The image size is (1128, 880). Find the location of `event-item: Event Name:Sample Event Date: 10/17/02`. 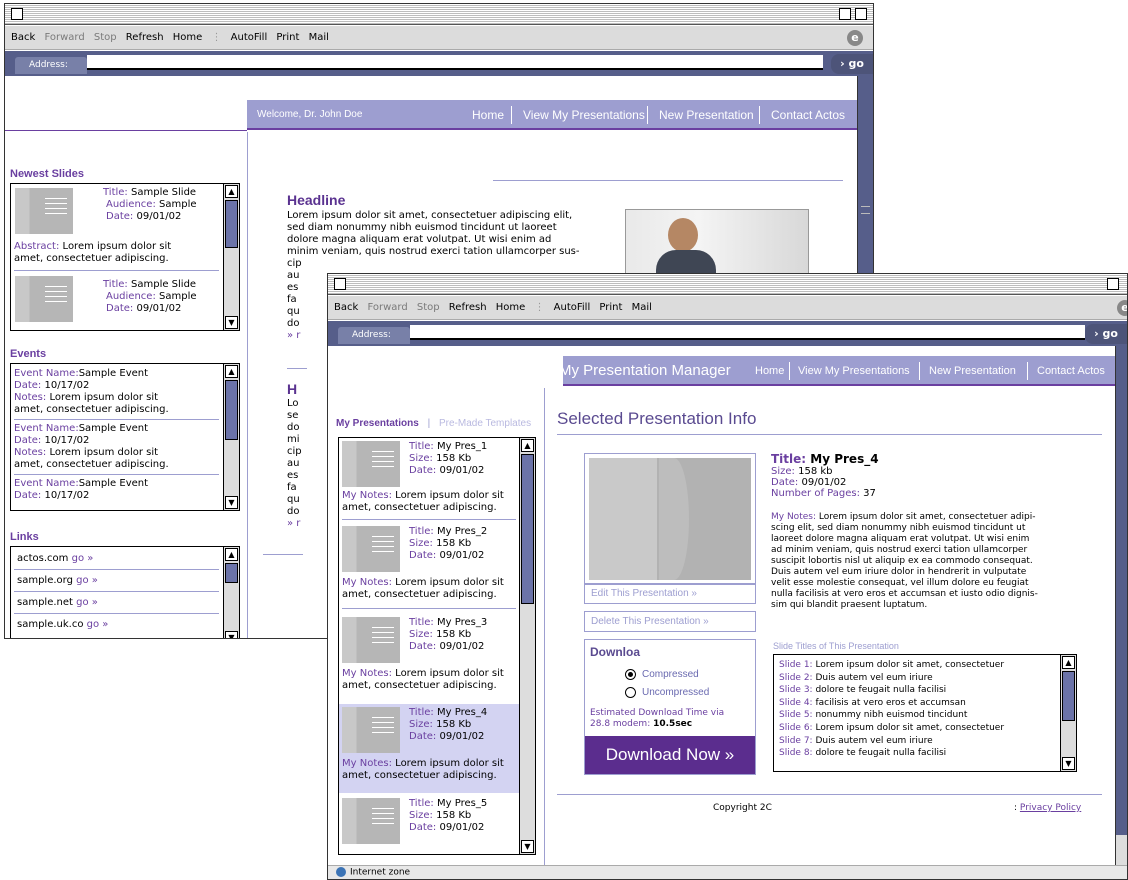

event-item: Event Name:Sample Event Date: 10/17/02 is located at coordinates (81, 490).